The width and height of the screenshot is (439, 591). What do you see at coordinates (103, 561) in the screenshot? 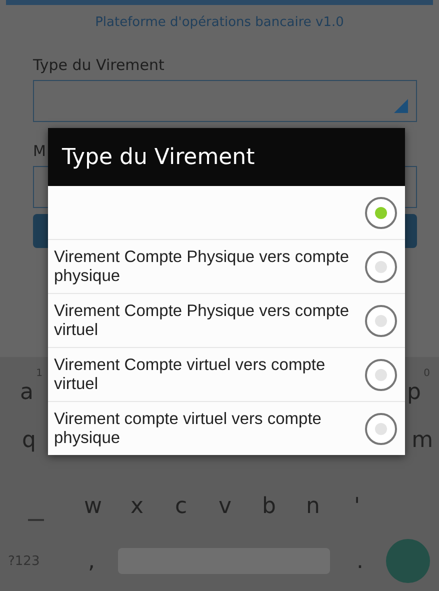
I see `keyboard-key: ,` at bounding box center [103, 561].